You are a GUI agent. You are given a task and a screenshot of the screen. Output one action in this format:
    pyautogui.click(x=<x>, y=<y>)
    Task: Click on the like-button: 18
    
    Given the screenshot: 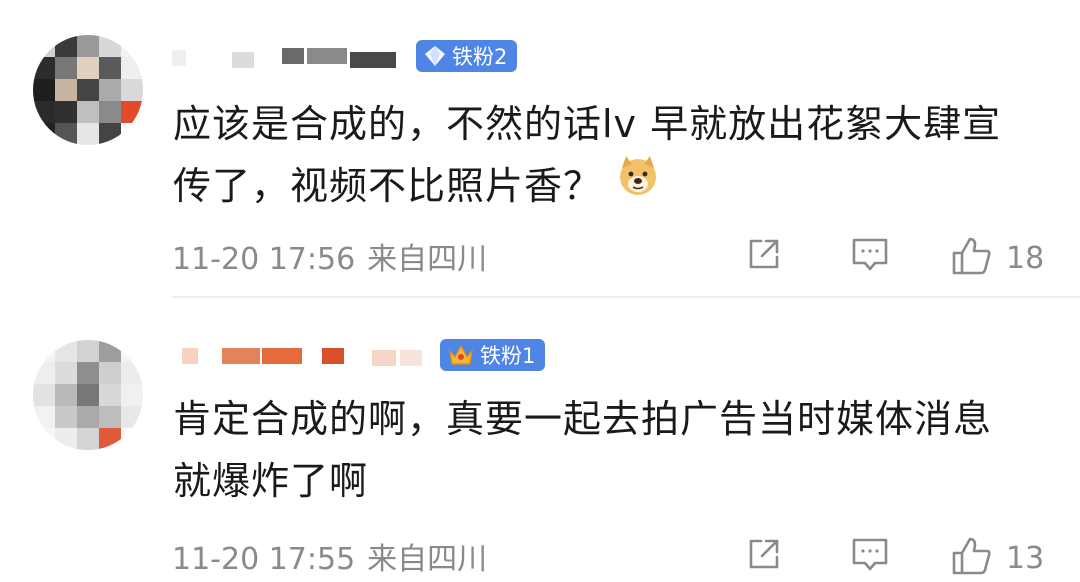 What is the action you would take?
    pyautogui.click(x=997, y=258)
    